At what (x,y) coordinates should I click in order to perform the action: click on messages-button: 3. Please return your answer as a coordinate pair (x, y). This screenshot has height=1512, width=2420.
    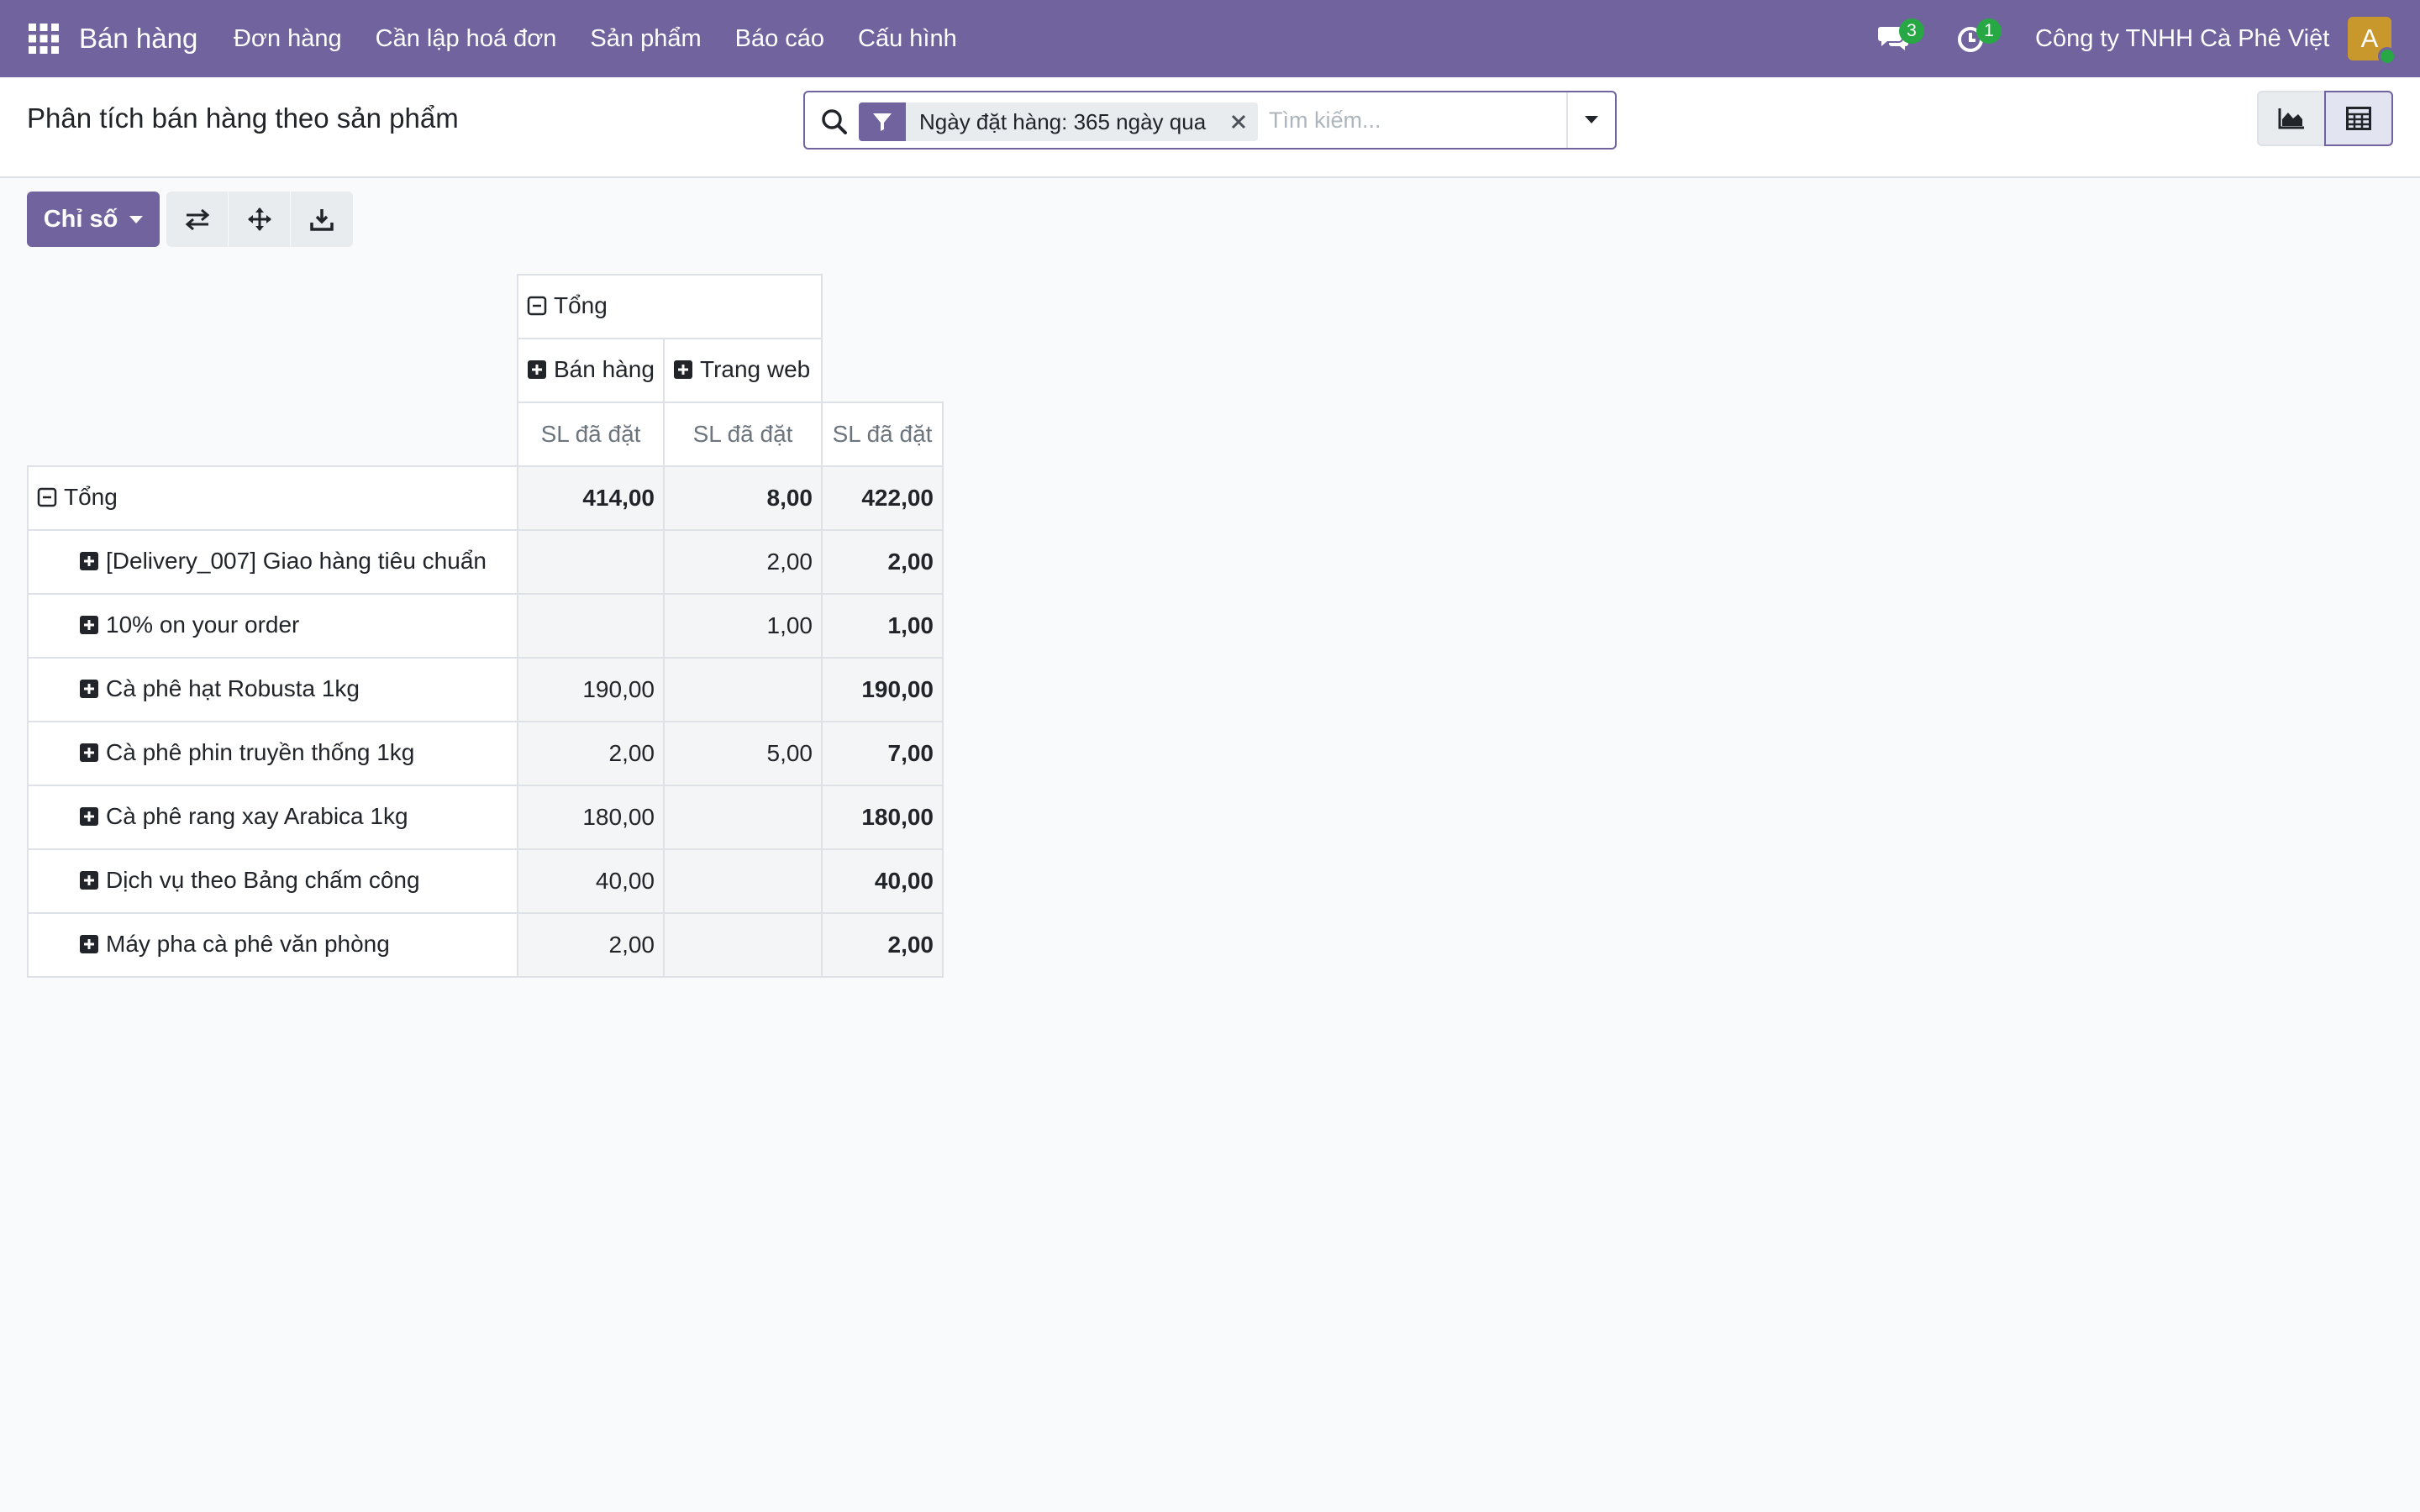
    Looking at the image, I should click on (1901, 38).